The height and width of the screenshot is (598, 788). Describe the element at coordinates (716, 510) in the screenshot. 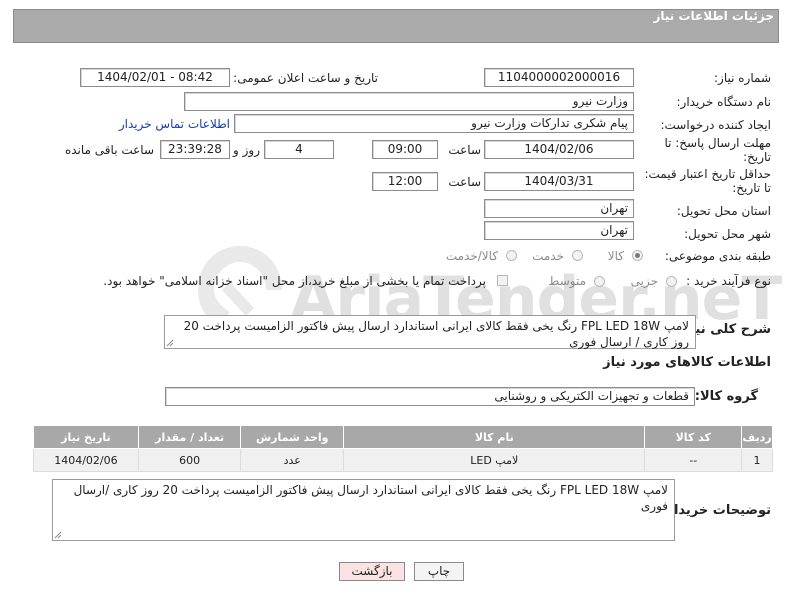

I see `buyer-notes-label: توضیحات خریدار:` at that location.